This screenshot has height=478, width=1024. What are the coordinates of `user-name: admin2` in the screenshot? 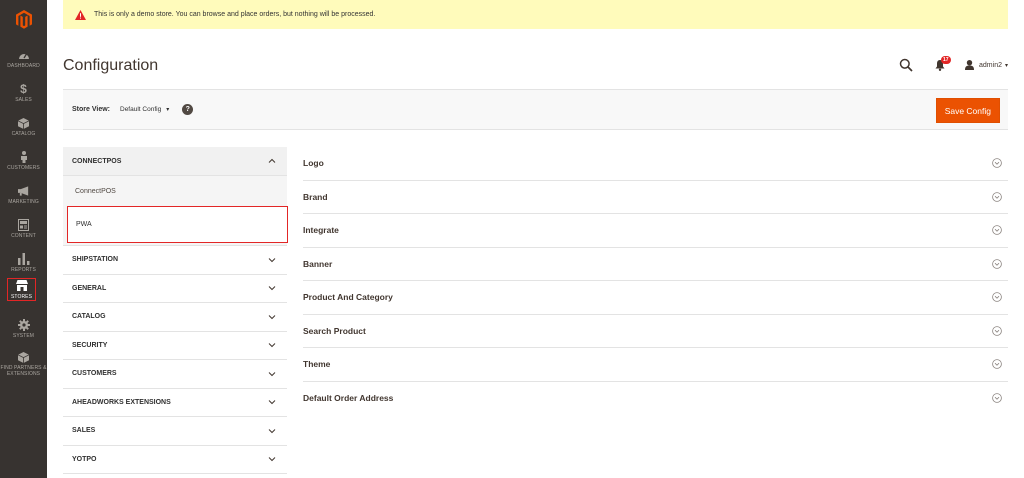 It's located at (990, 65).